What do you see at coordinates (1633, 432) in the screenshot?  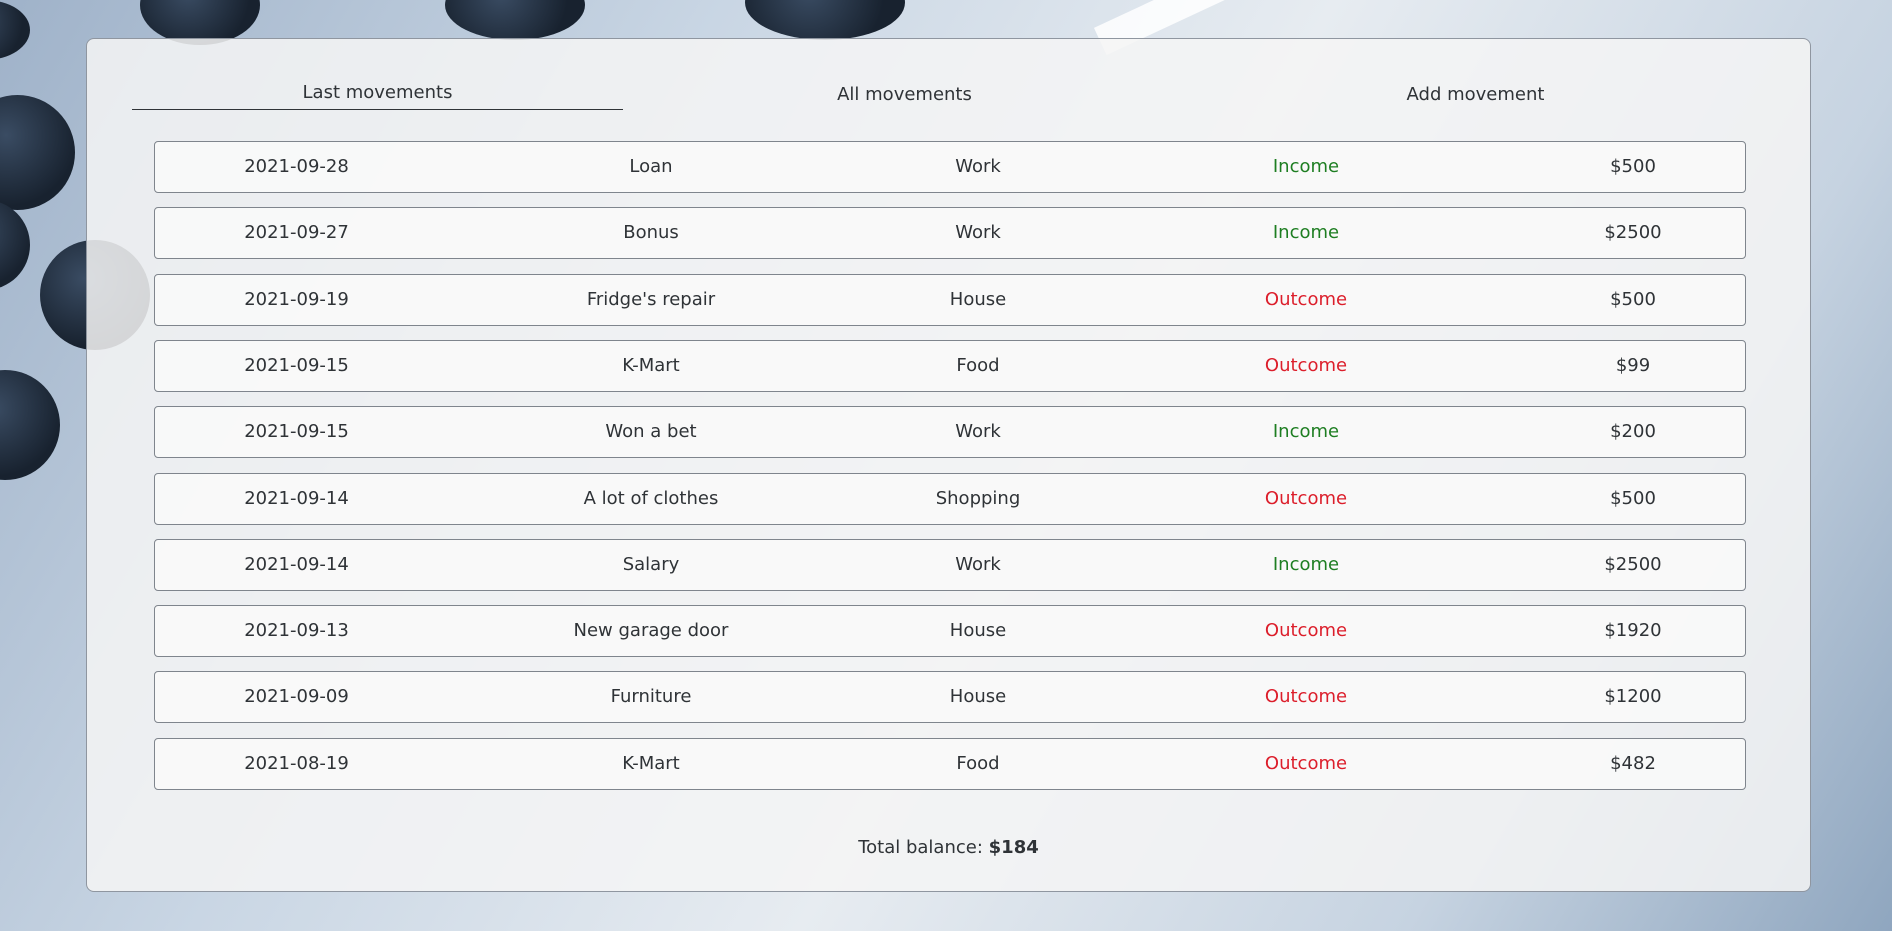 I see `movement-amount: $200` at bounding box center [1633, 432].